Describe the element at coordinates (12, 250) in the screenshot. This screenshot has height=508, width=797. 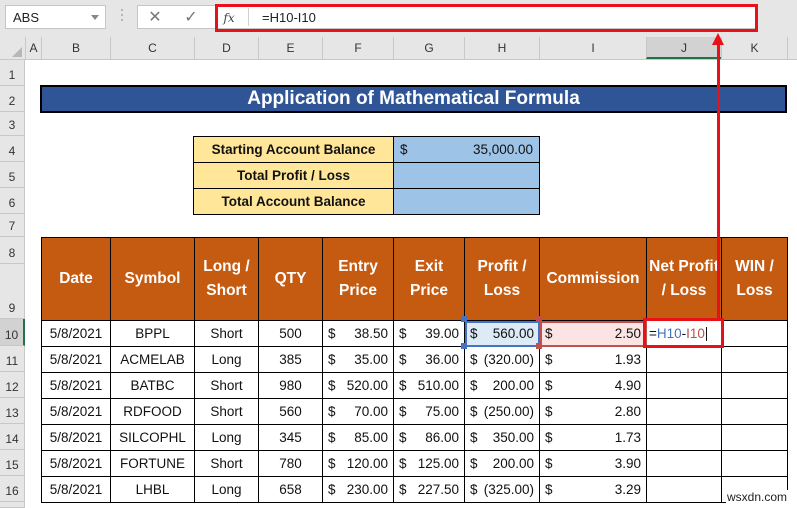
I see `row-header-8: 8` at that location.